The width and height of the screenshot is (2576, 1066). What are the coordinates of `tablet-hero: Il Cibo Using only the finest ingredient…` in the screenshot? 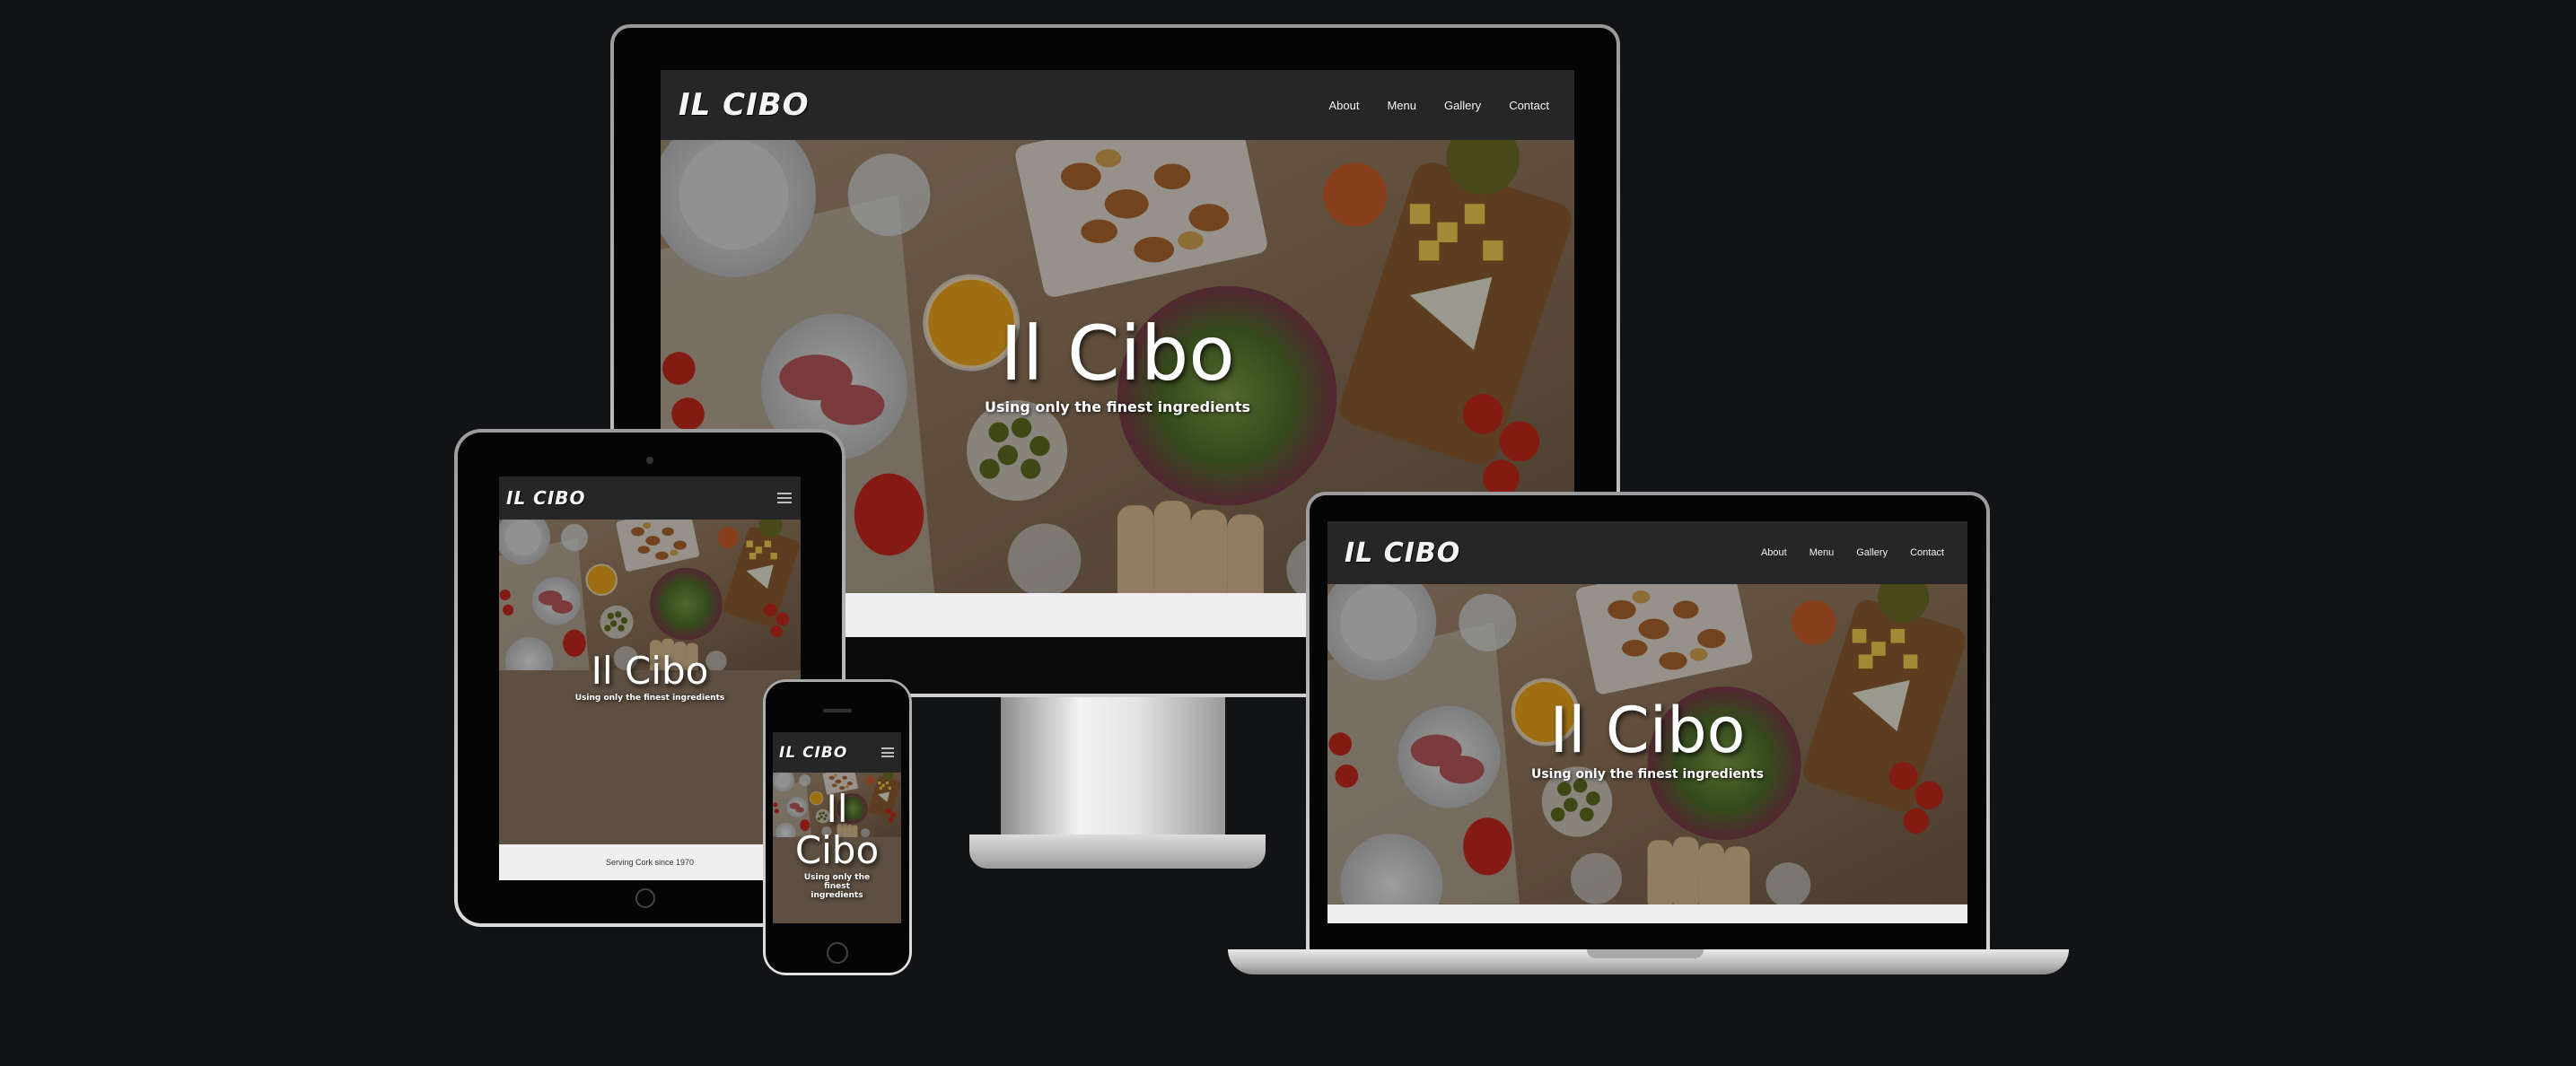 It's located at (650, 682).